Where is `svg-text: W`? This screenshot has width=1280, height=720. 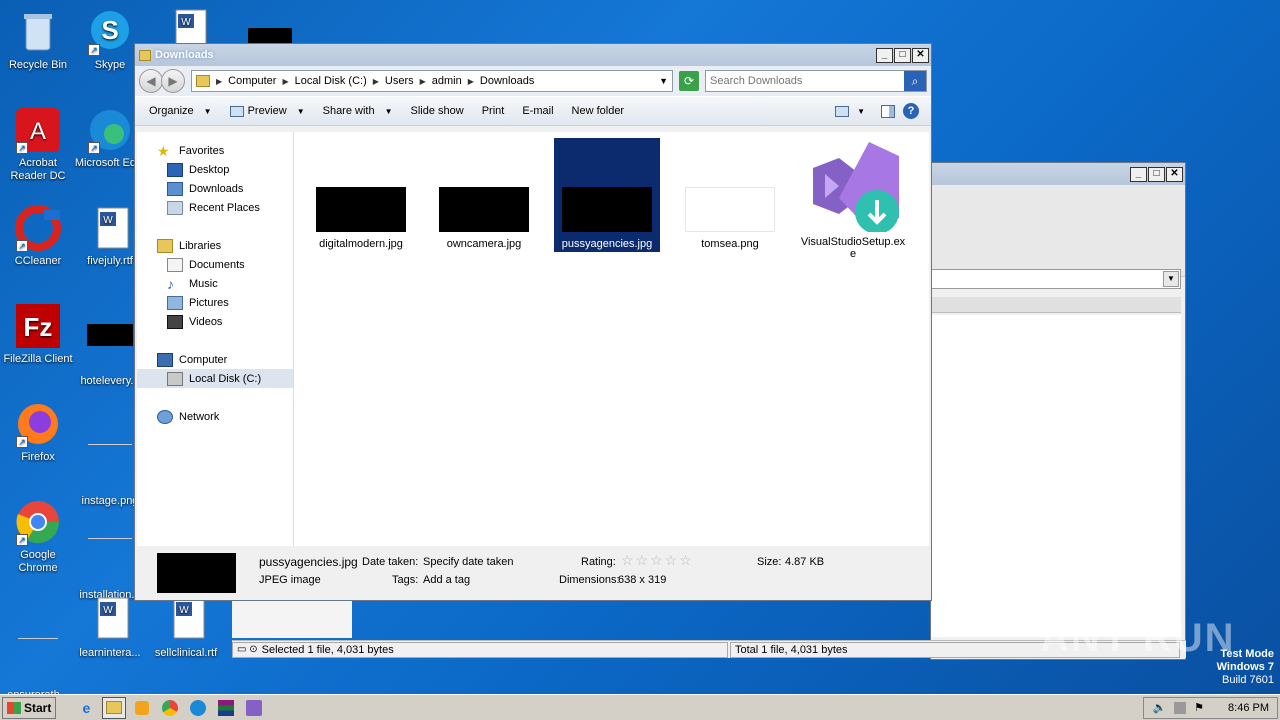 svg-text: W is located at coordinates (184, 610).